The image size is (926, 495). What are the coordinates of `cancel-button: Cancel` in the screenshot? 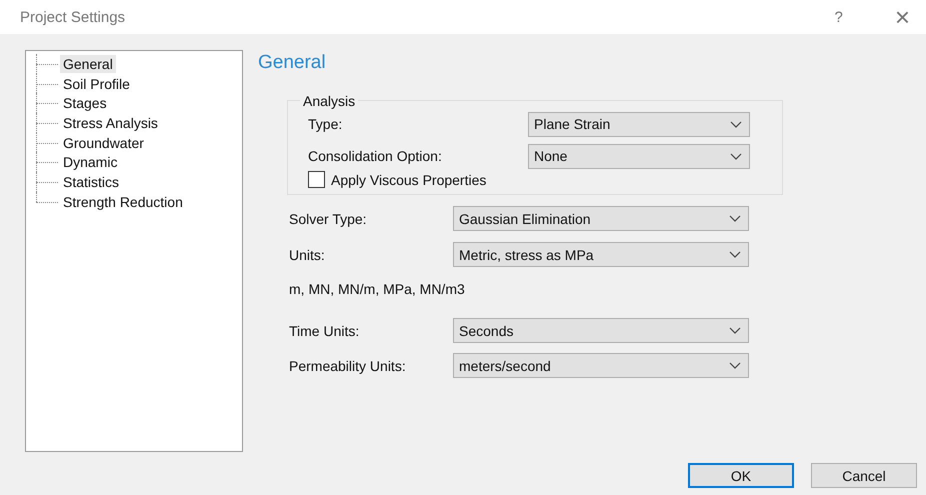 It's located at (864, 475).